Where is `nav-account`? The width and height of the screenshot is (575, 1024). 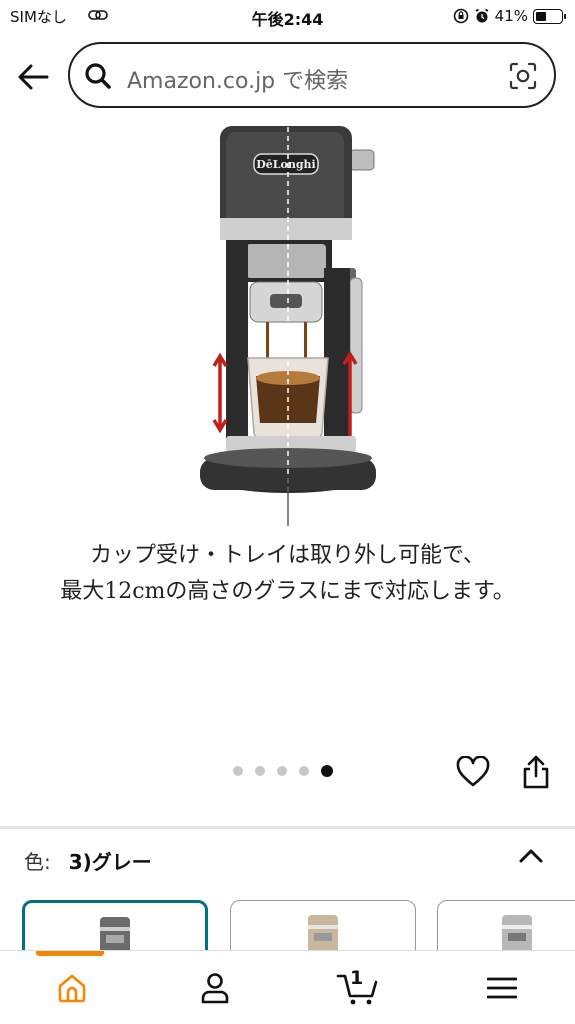 nav-account is located at coordinates (214, 987).